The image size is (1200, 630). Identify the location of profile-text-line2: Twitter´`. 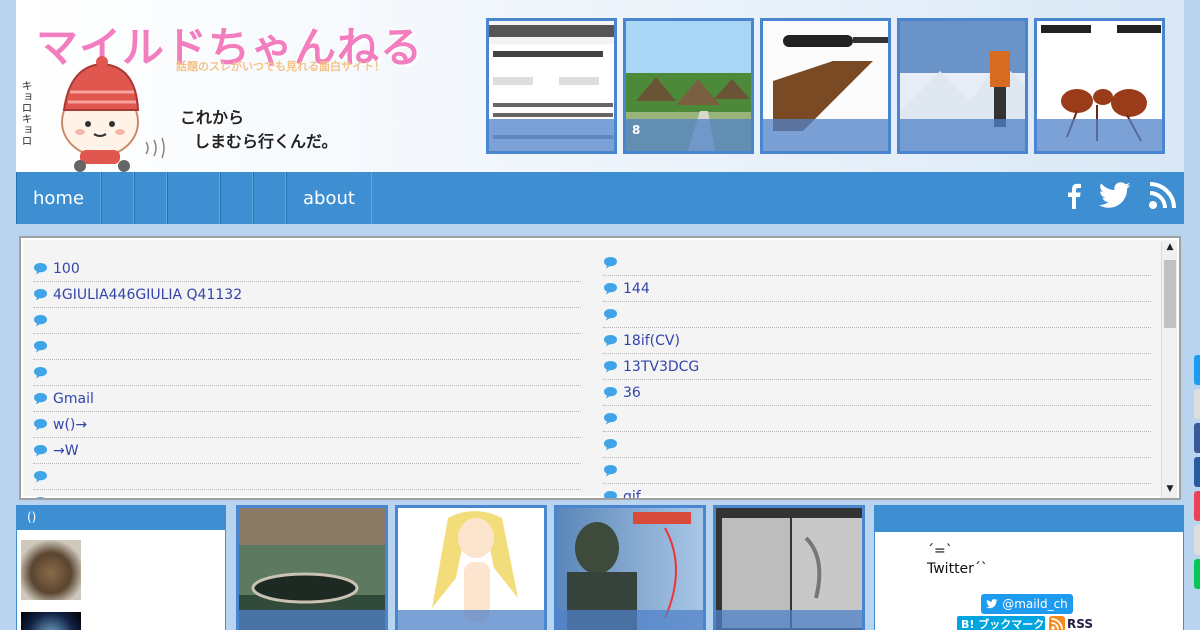
(957, 569).